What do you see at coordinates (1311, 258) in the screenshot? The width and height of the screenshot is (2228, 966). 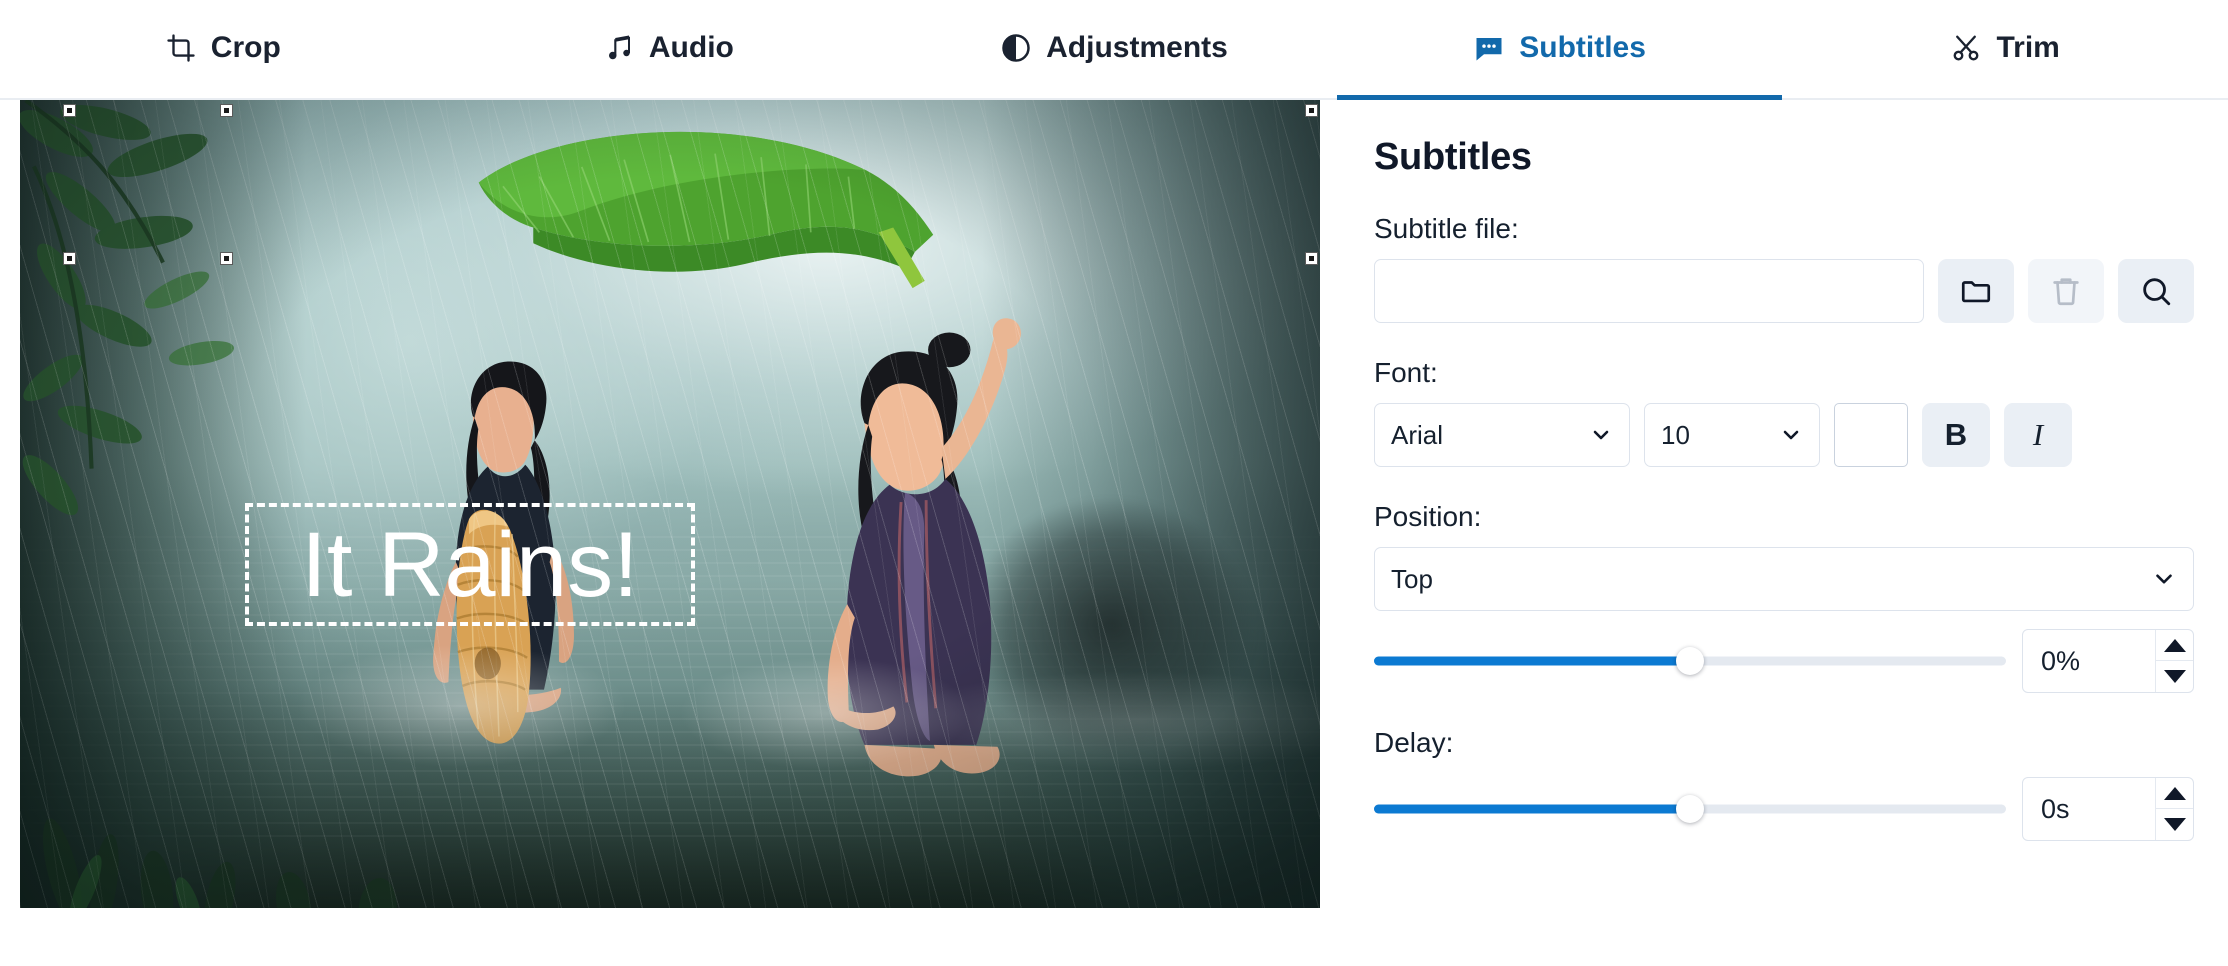 I see `handle-middle-right` at bounding box center [1311, 258].